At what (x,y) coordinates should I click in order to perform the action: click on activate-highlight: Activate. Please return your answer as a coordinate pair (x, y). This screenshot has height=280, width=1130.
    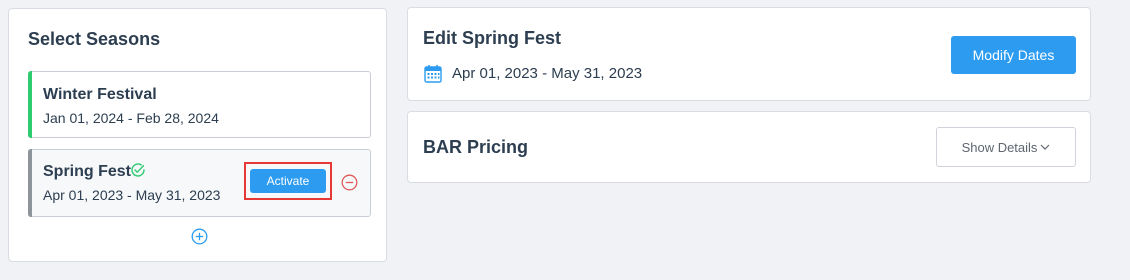
    Looking at the image, I should click on (288, 181).